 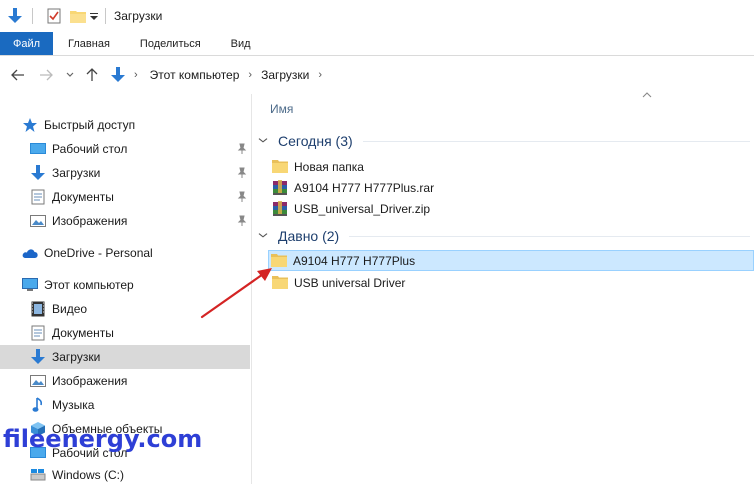 I want to click on quick-access-toolbar, so click(x=49, y=16).